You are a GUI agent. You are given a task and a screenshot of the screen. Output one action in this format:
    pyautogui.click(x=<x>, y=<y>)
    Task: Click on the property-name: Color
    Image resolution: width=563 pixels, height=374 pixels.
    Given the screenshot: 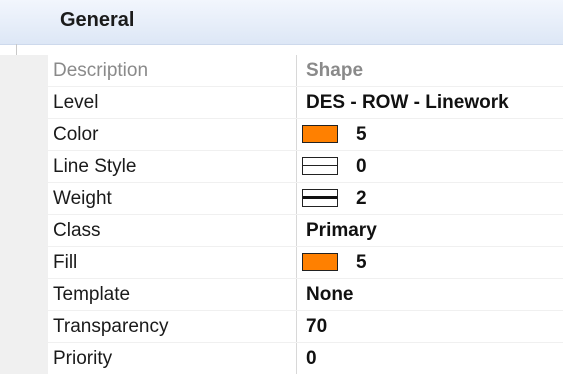 What is the action you would take?
    pyautogui.click(x=76, y=134)
    